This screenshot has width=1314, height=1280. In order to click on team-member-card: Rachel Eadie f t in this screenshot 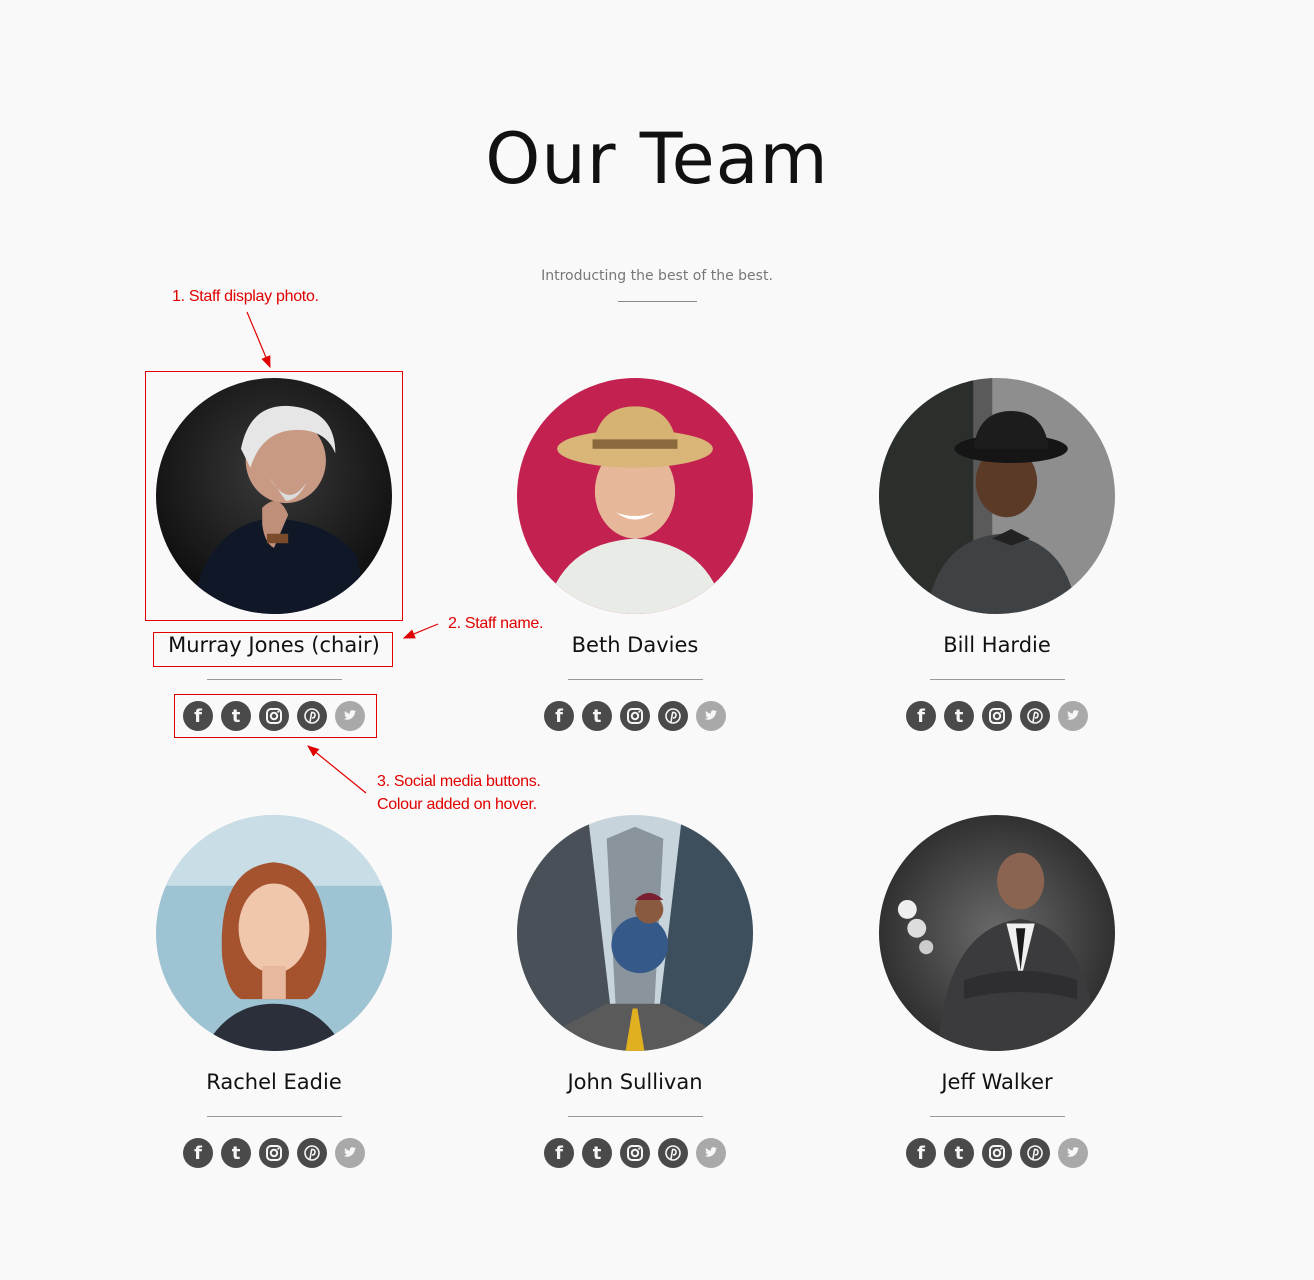, I will do `click(271, 1005)`.